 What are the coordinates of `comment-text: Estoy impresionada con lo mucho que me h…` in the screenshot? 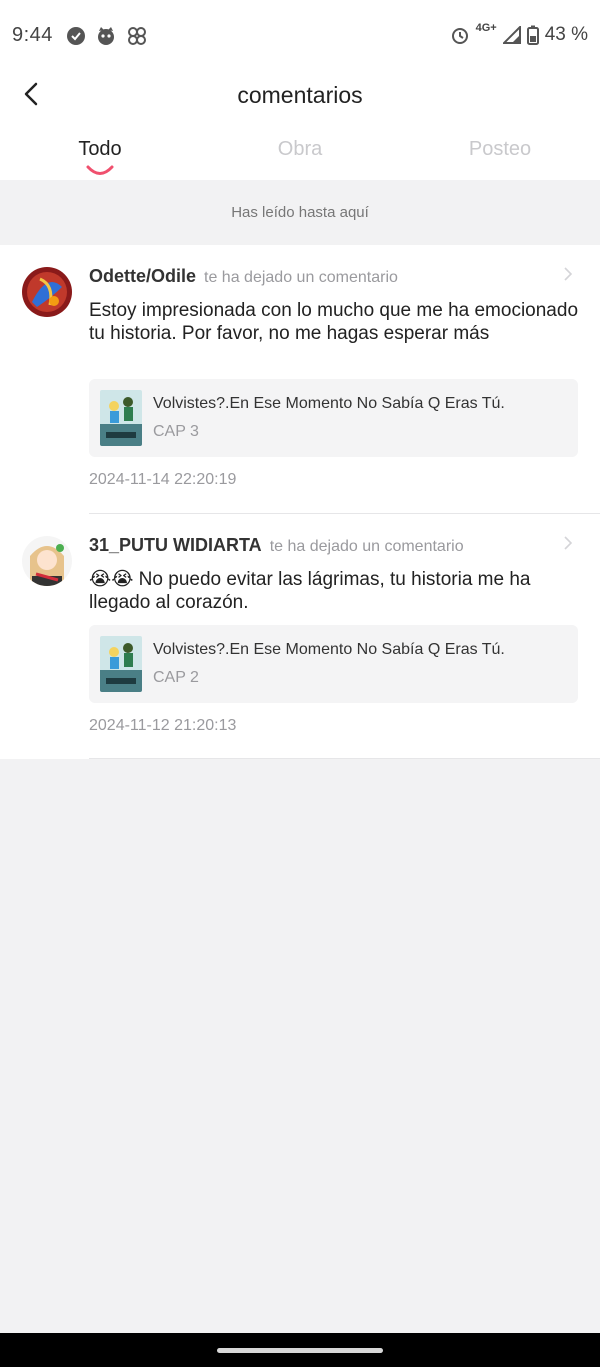 It's located at (334, 322).